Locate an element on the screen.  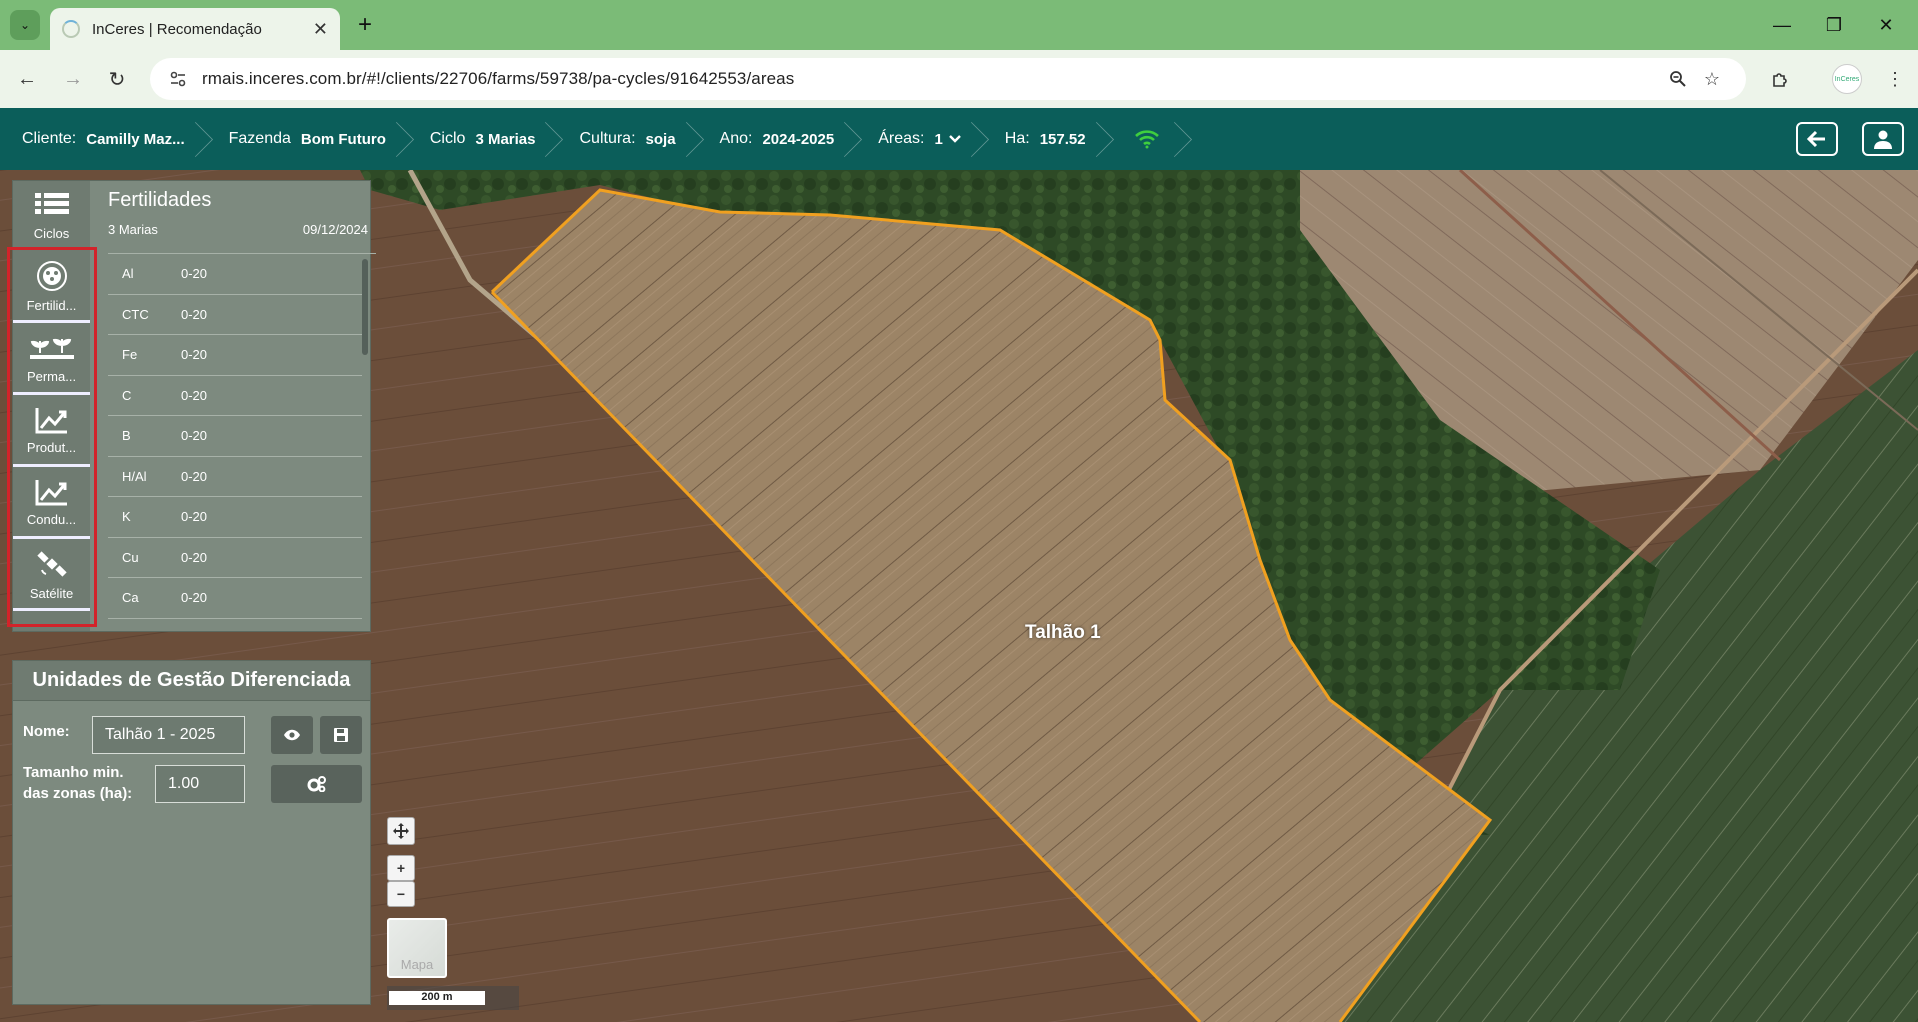
element-name: C is located at coordinates (127, 395).